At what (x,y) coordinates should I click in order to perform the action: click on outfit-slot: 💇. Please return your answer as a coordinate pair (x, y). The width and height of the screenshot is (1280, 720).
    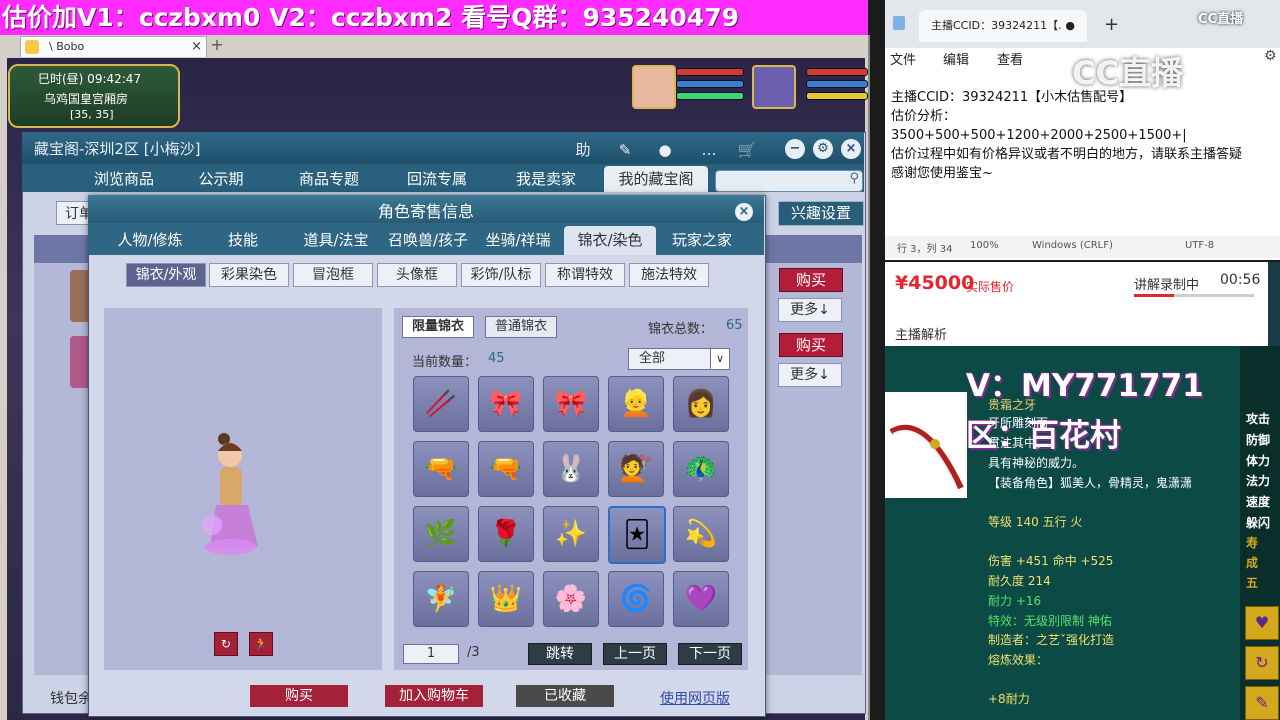
    Looking at the image, I should click on (636, 469).